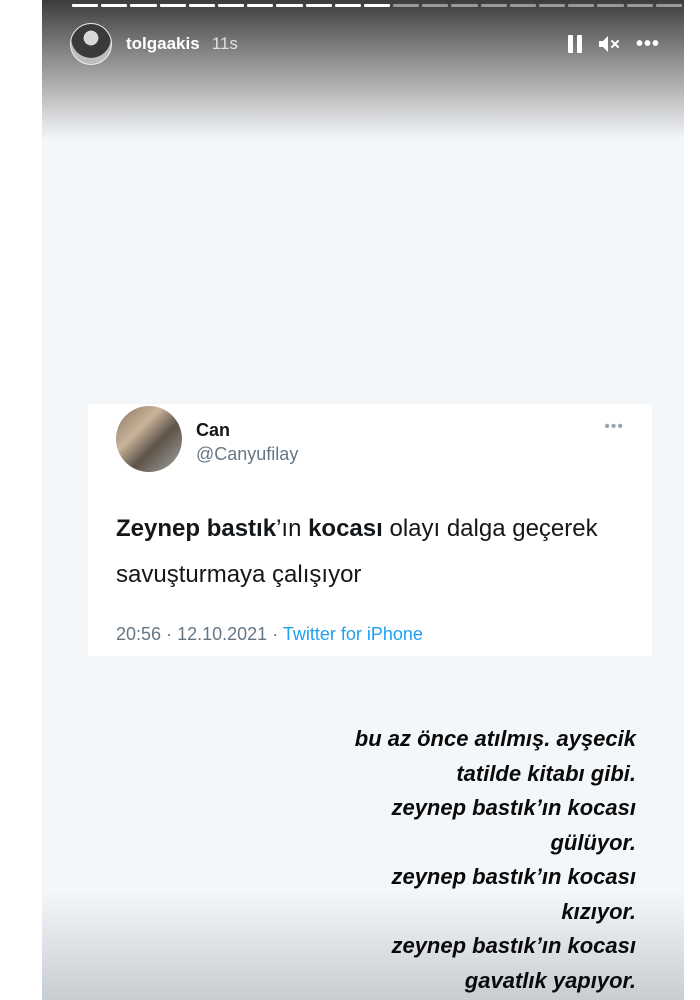  What do you see at coordinates (648, 44) in the screenshot?
I see `more-options-icon: •••` at bounding box center [648, 44].